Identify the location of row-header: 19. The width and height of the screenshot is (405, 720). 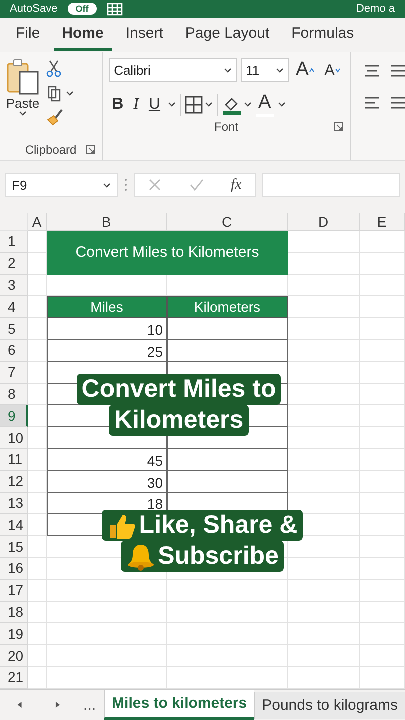
(14, 634).